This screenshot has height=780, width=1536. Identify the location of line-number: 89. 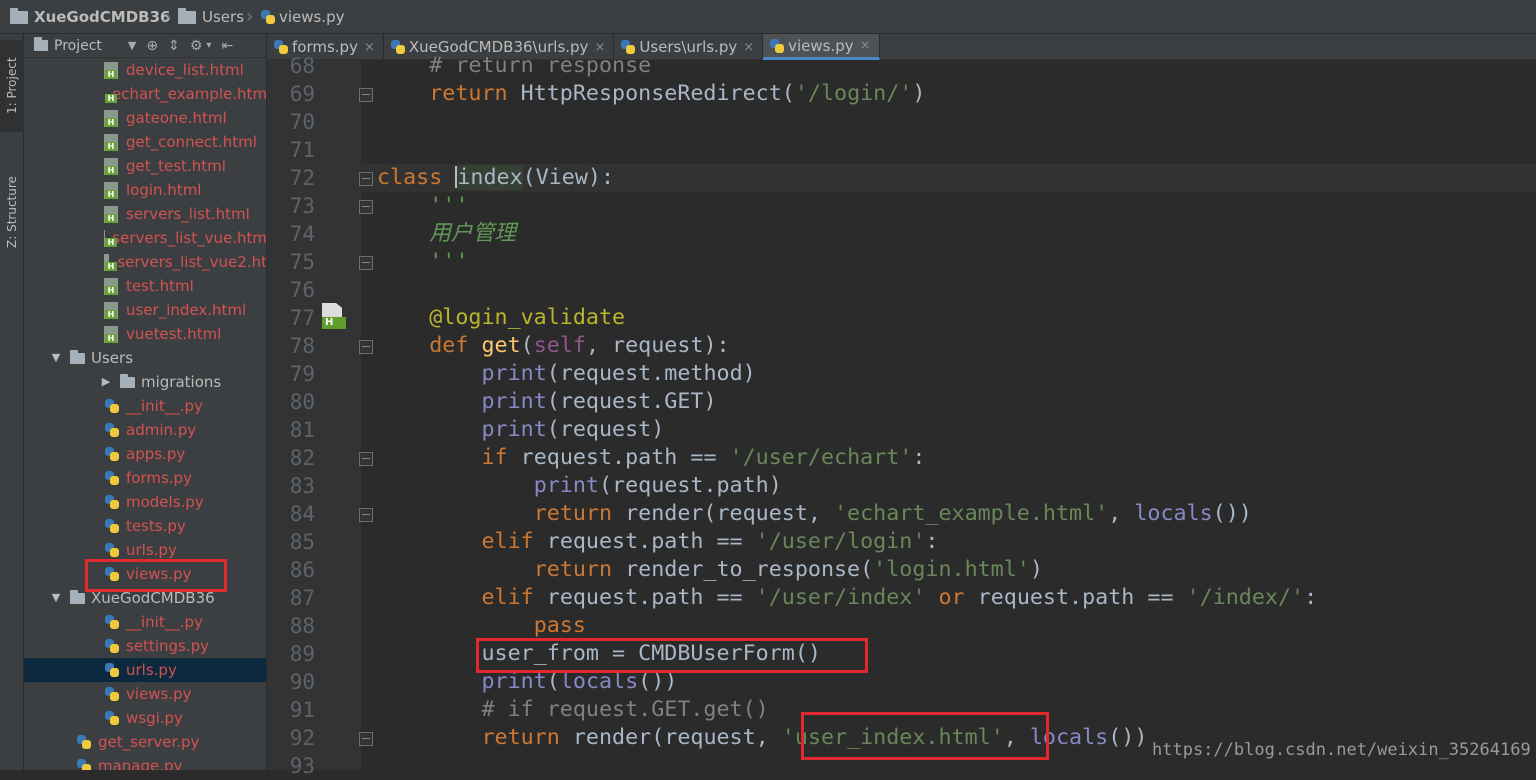
(291, 654).